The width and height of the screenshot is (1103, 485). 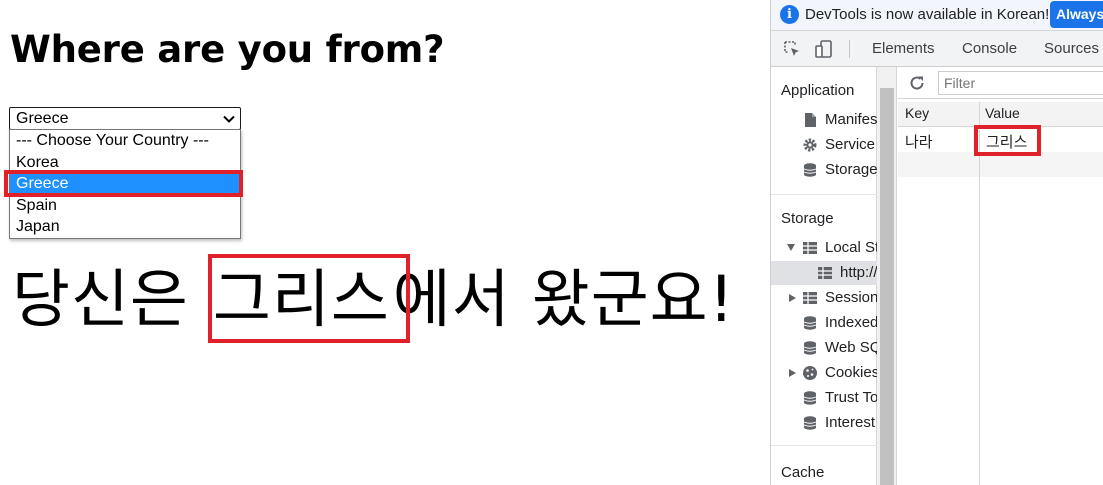 I want to click on sidebar-item-trust-tokens: Trust Tokens, so click(x=824, y=398).